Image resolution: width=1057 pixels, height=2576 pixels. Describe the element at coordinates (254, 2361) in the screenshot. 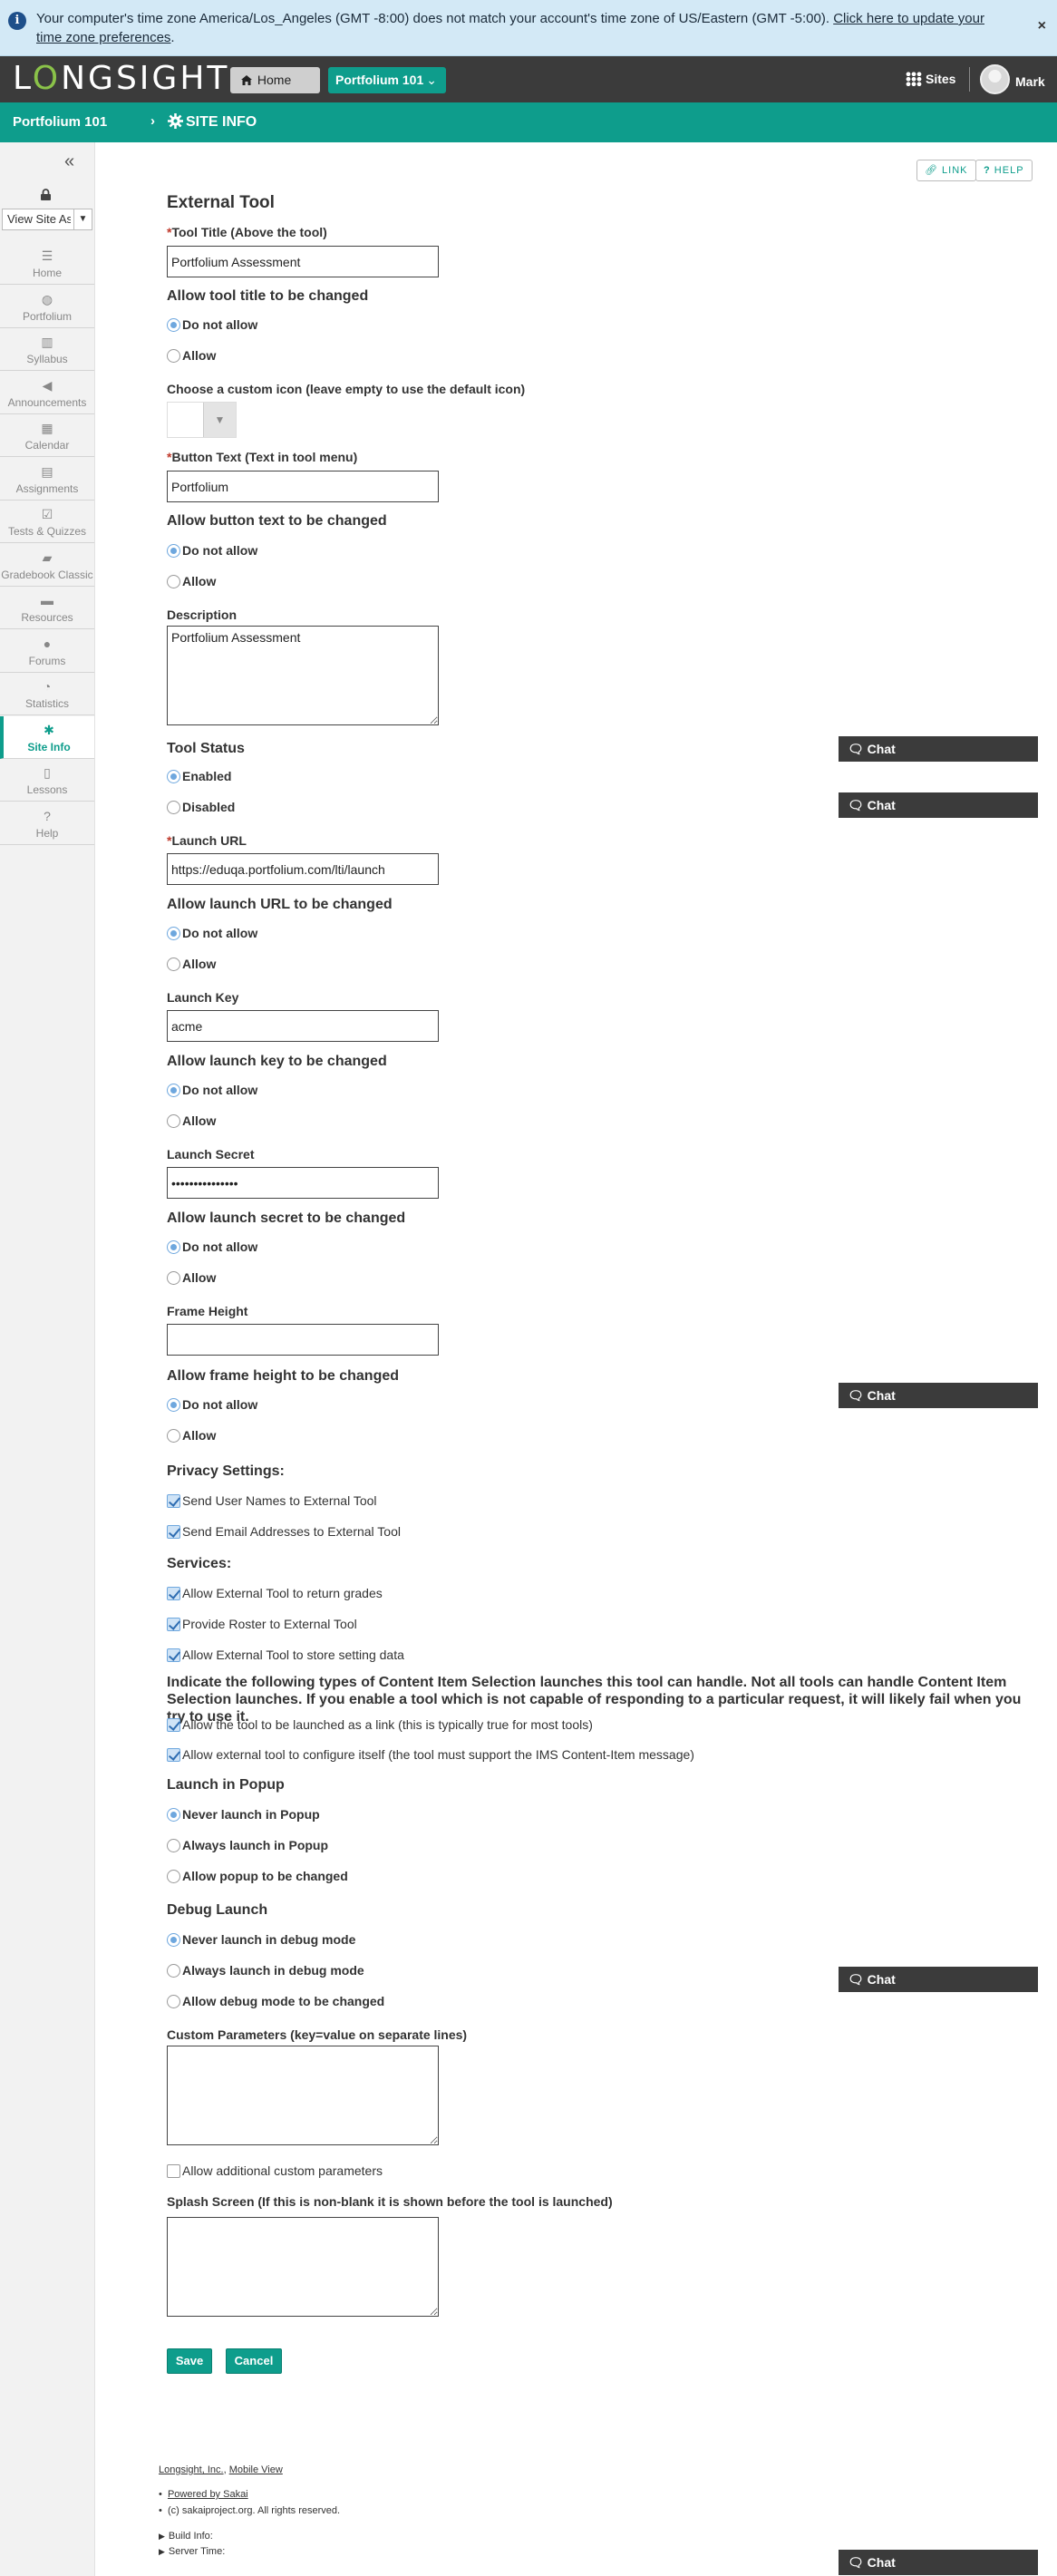

I see `cancel-button: Cancel` at that location.